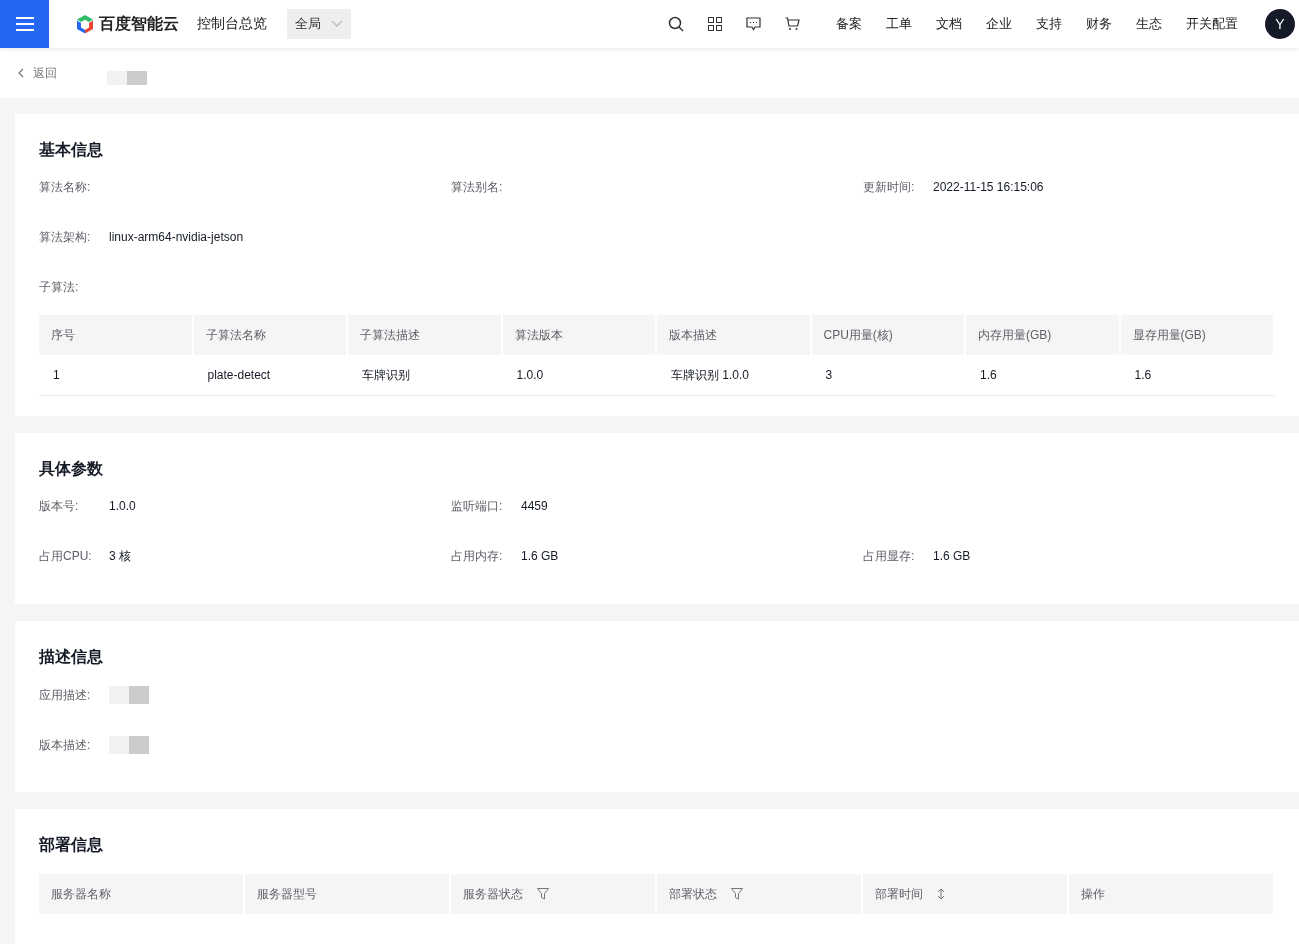 The height and width of the screenshot is (944, 1299). What do you see at coordinates (888, 335) in the screenshot?
I see `column-header: CPU用量(核)` at bounding box center [888, 335].